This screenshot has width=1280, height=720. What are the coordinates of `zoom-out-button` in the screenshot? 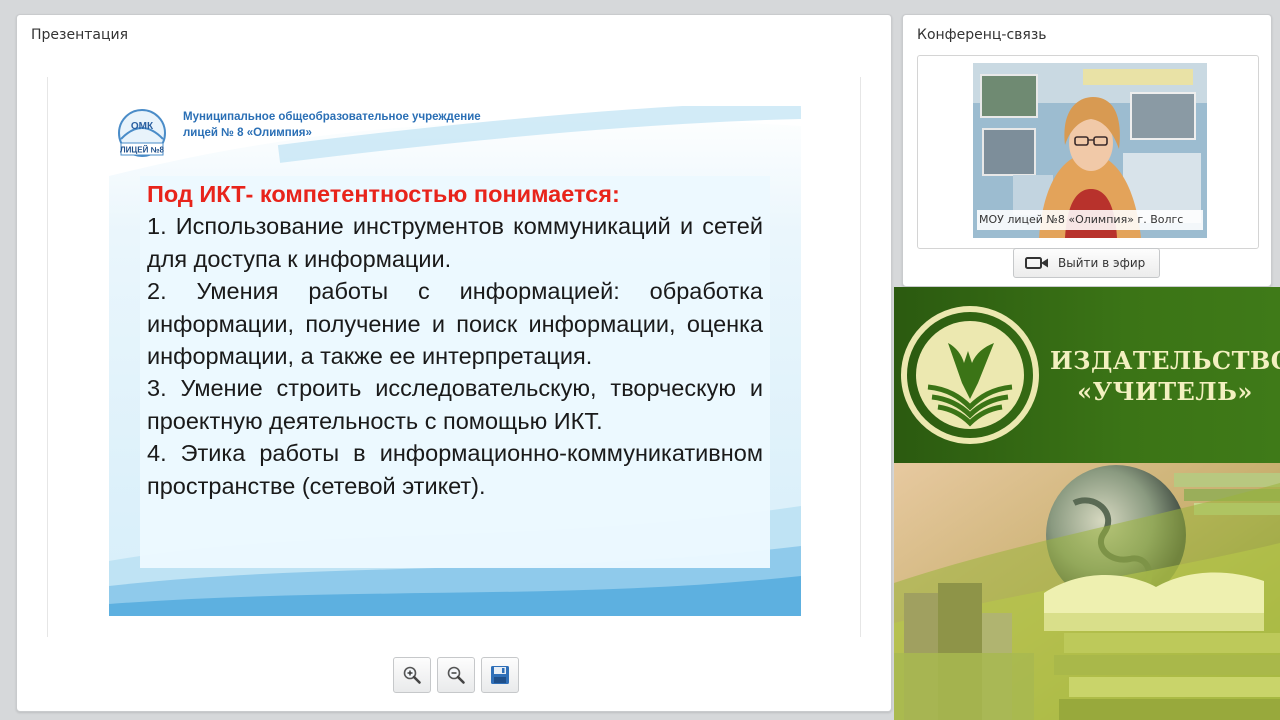 It's located at (456, 675).